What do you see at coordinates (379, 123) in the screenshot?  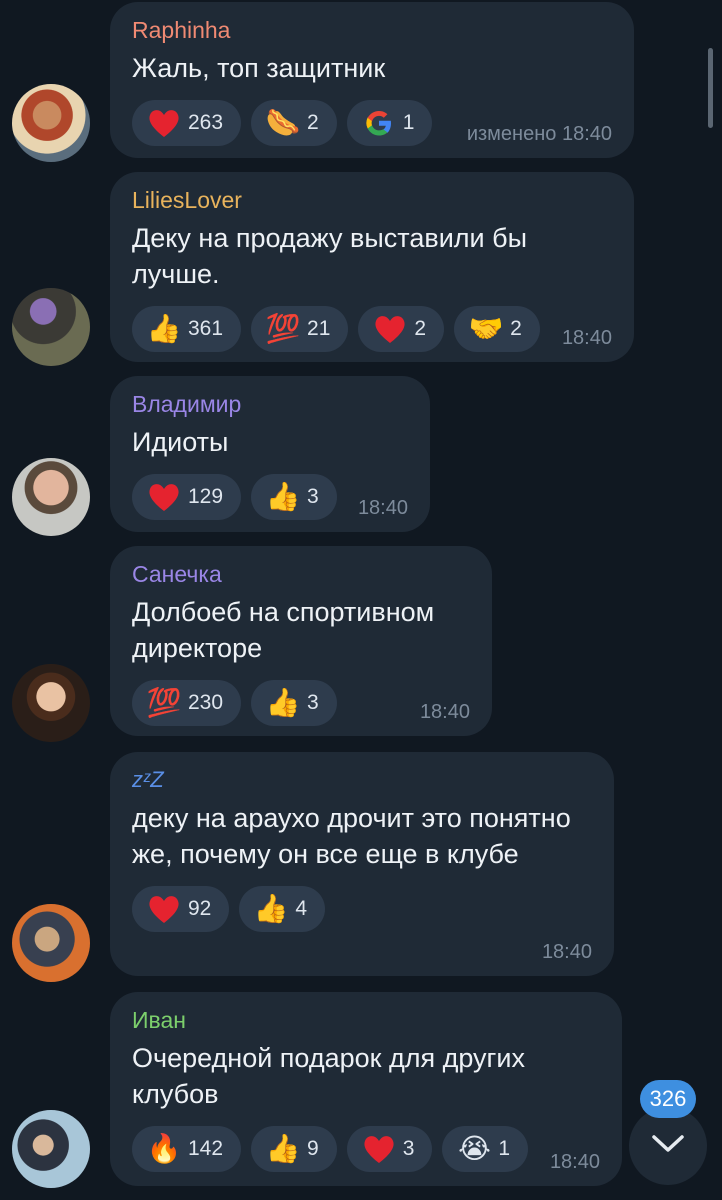 I see `google-g-icon` at bounding box center [379, 123].